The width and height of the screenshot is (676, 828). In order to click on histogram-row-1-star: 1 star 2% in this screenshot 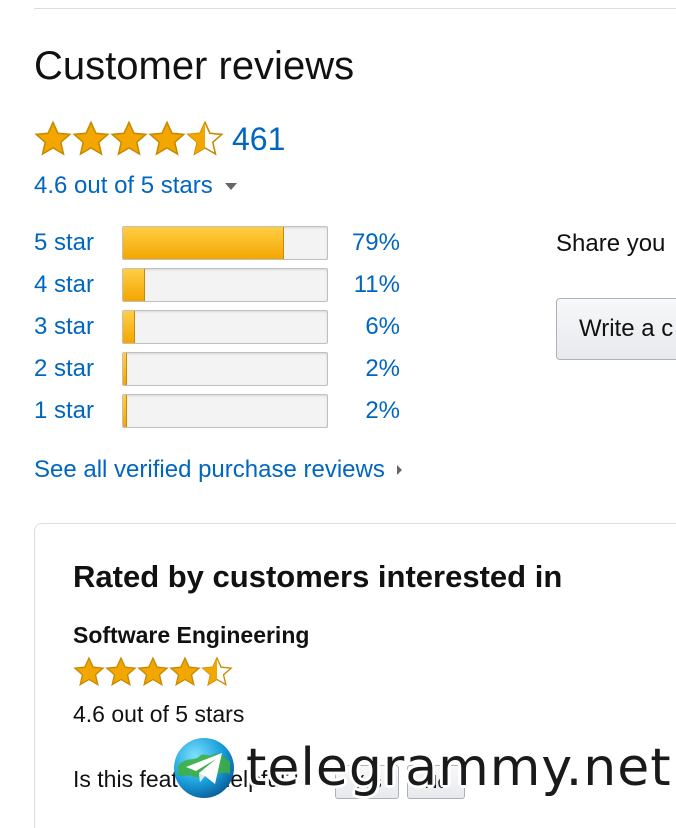, I will do `click(234, 411)`.